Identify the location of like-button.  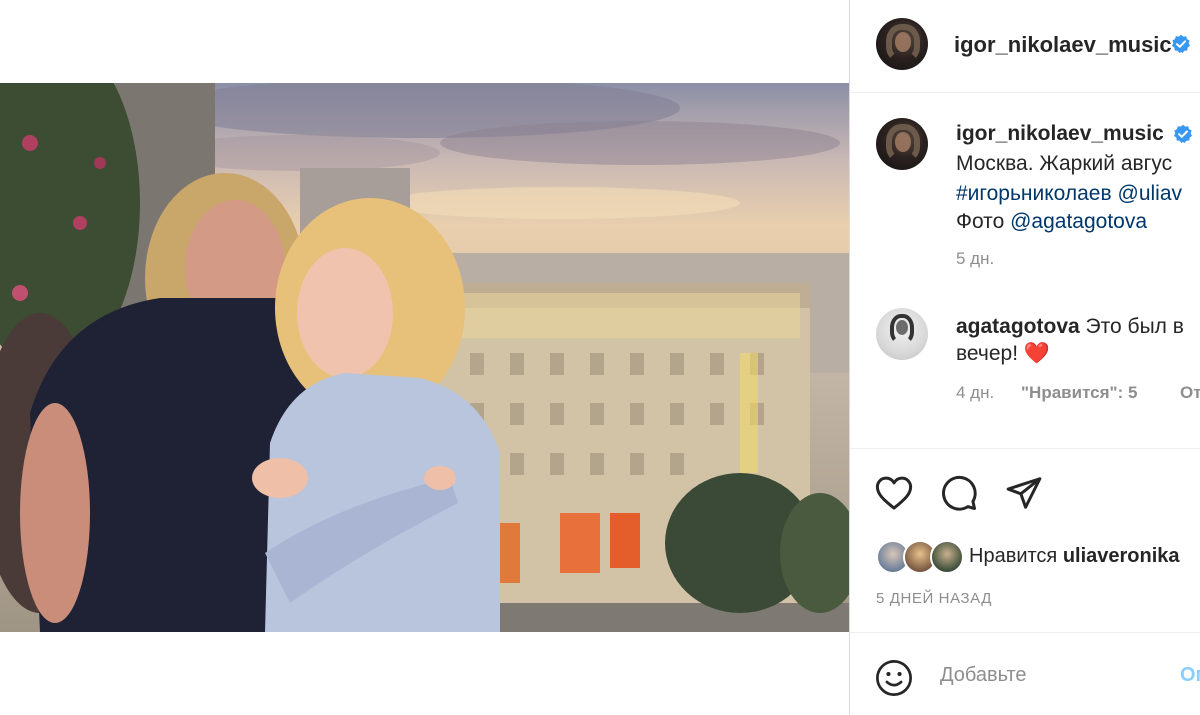
(894, 493).